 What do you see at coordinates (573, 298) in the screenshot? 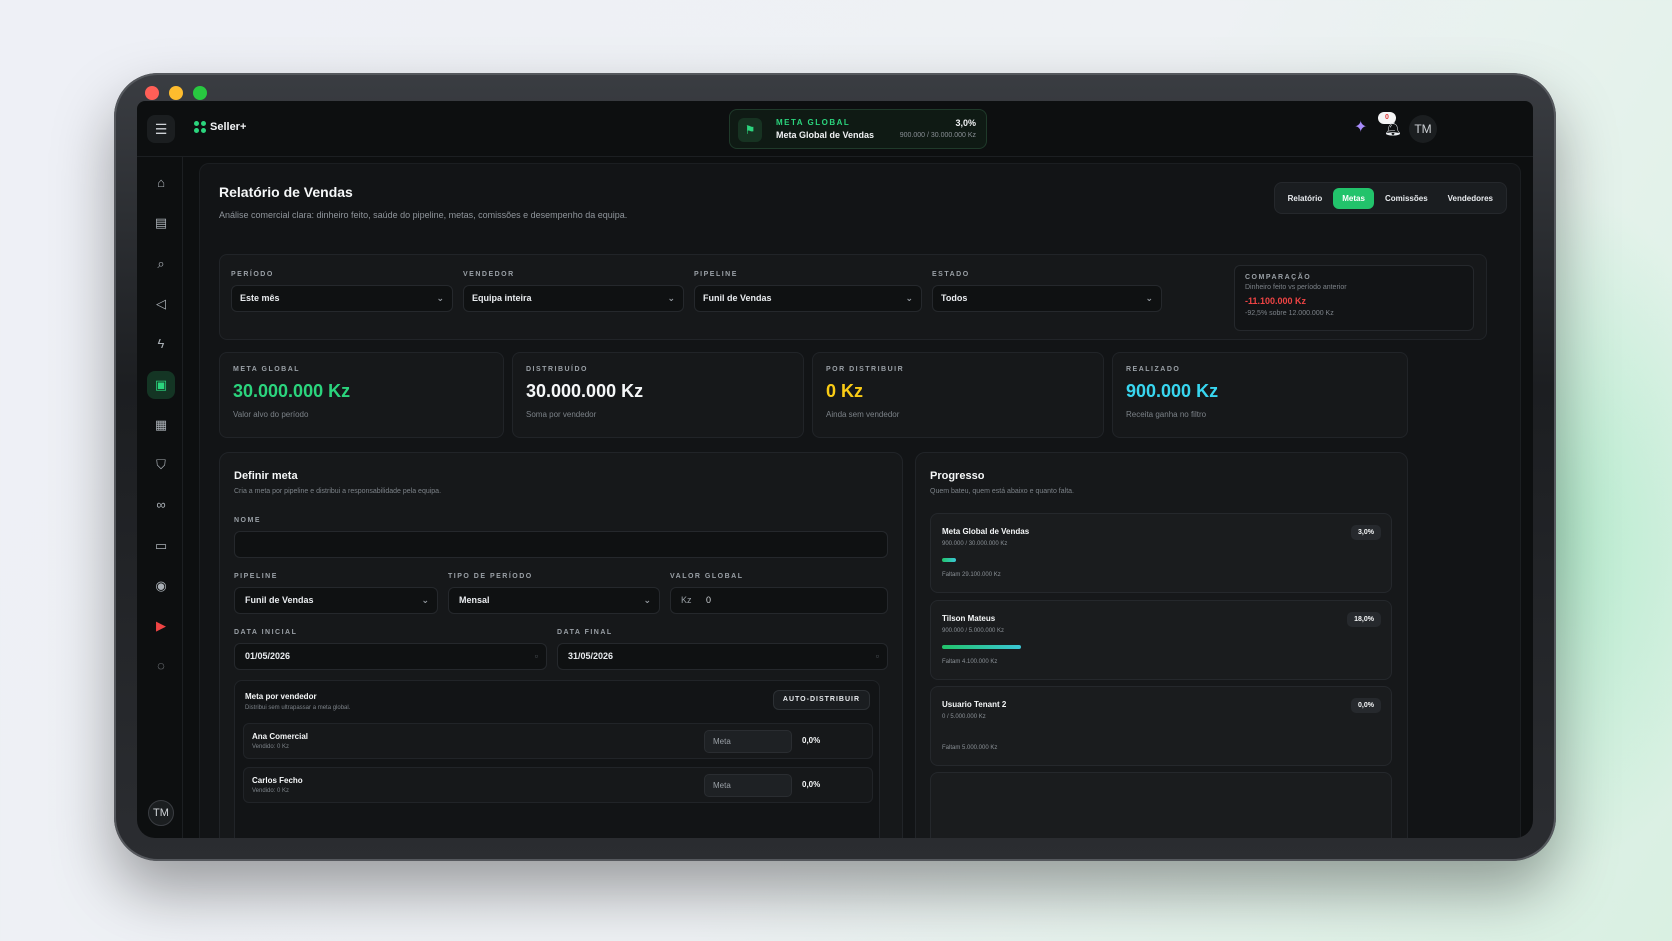
I see `seller-select: Equipa inteira ⌄` at bounding box center [573, 298].